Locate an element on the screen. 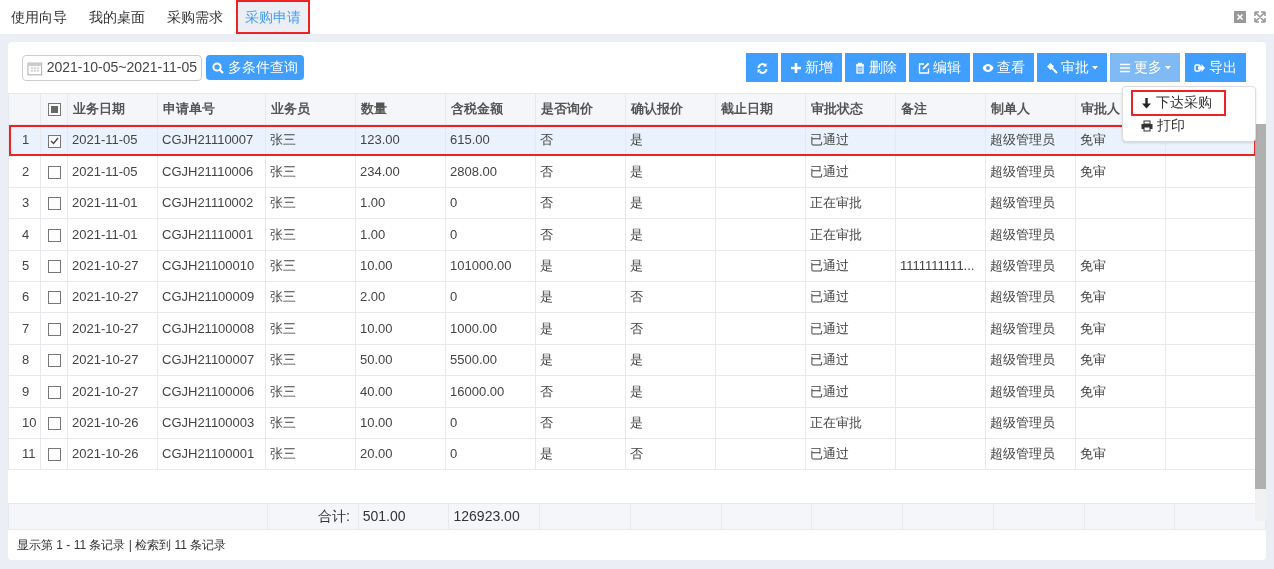  tab: 我的桌面 is located at coordinates (117, 17).